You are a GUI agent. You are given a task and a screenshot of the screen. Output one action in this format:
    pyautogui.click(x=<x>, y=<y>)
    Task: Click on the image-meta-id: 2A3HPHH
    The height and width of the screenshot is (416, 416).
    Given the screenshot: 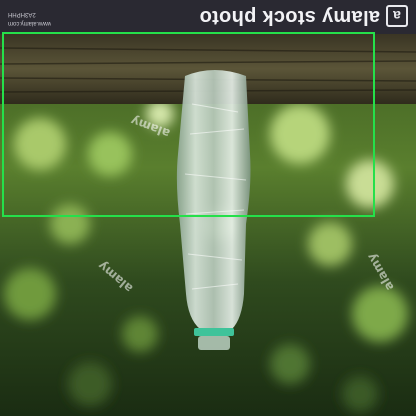 What is the action you would take?
    pyautogui.click(x=22, y=14)
    